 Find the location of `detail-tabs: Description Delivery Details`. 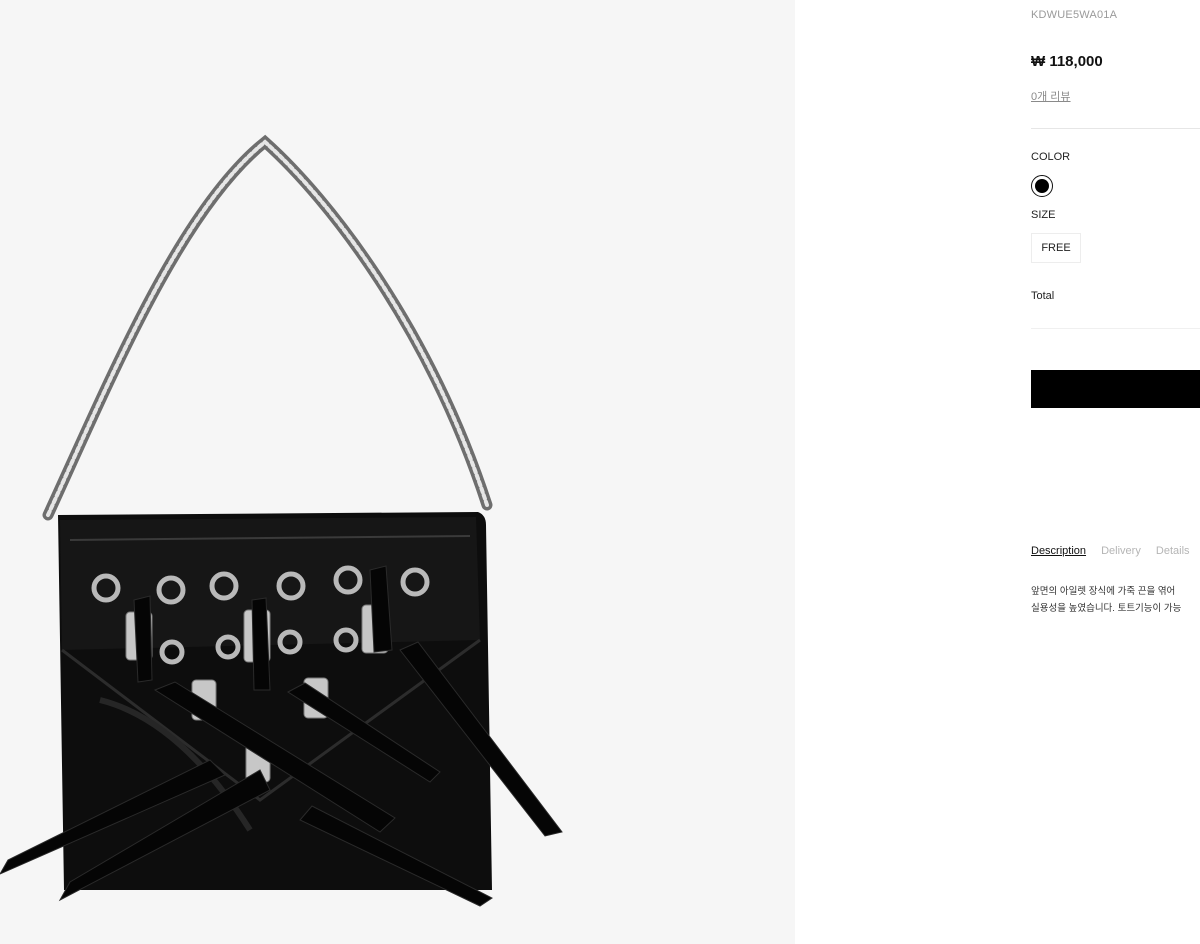

detail-tabs: Description Delivery Details is located at coordinates (1115, 551).